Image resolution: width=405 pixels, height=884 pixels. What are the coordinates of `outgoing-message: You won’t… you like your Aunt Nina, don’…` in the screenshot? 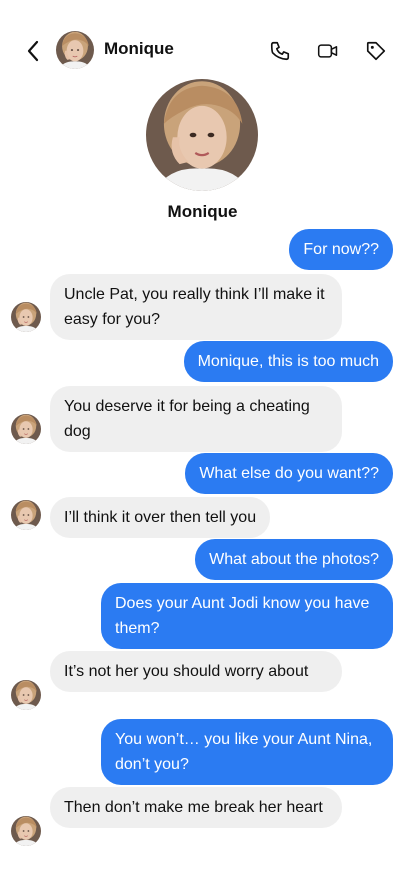 It's located at (247, 752).